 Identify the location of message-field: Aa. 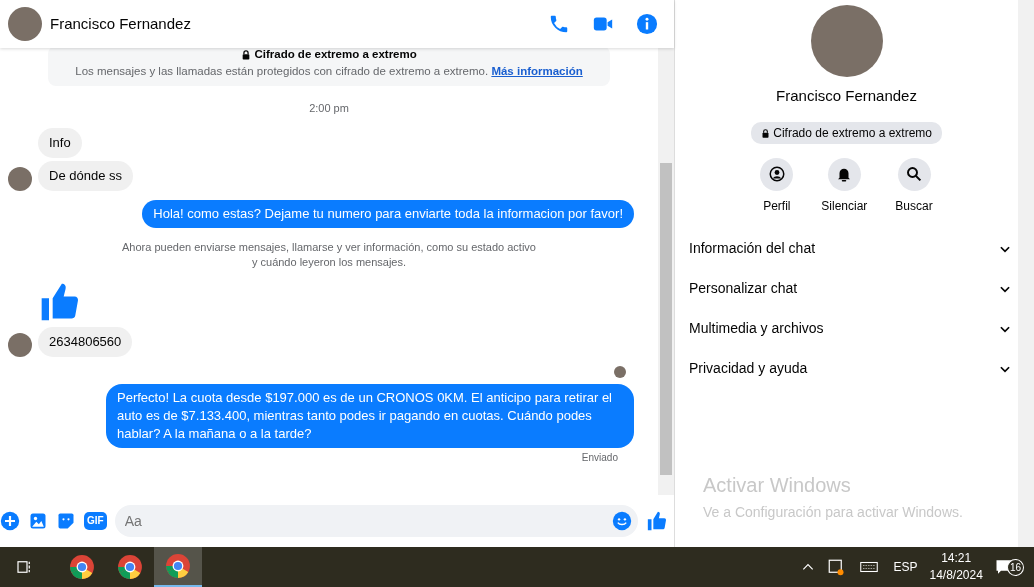
(376, 521).